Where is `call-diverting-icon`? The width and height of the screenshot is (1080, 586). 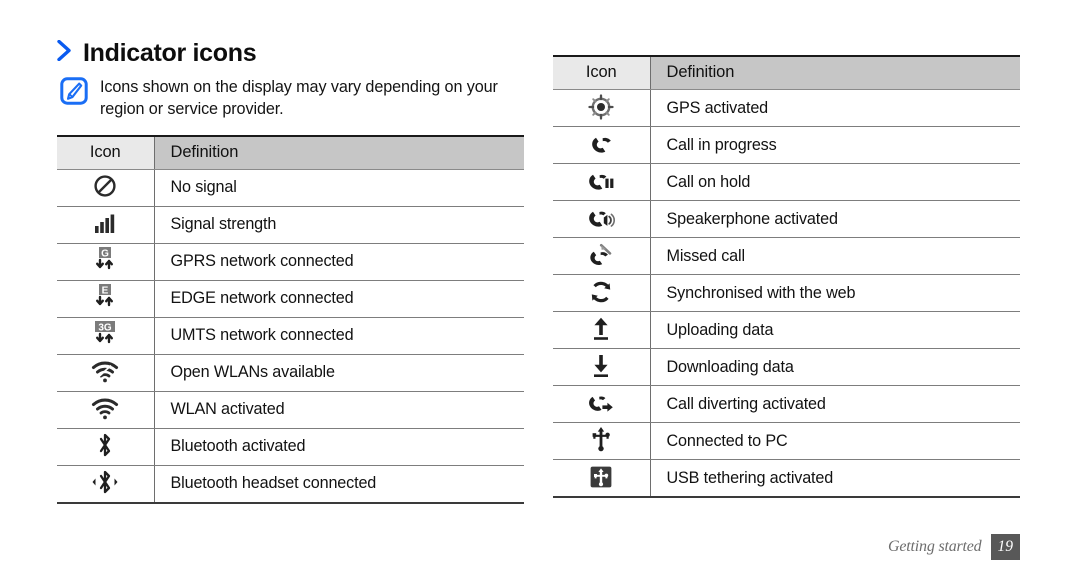
call-diverting-icon is located at coordinates (601, 403).